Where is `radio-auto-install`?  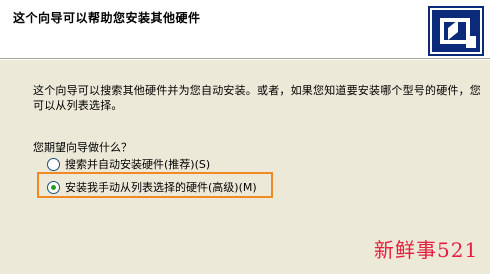 radio-auto-install is located at coordinates (53, 164).